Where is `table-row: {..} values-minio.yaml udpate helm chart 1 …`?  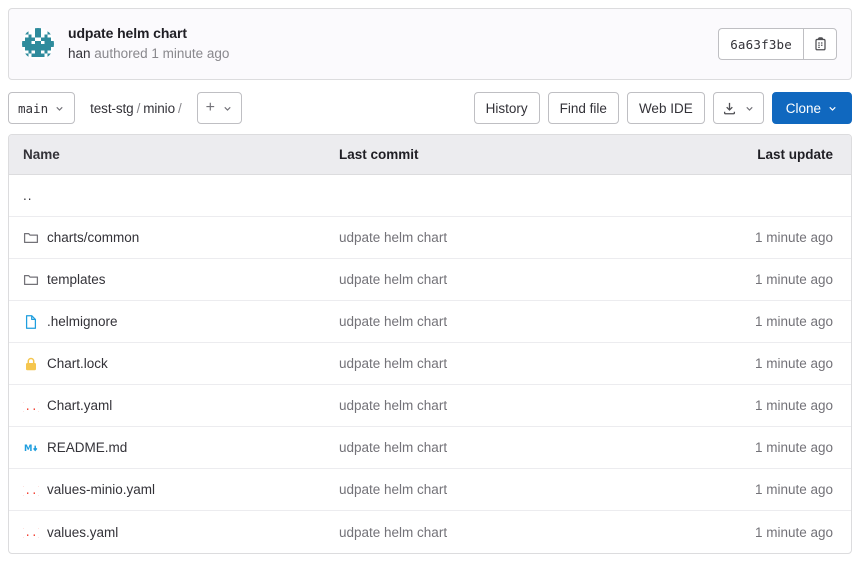 table-row: {..} values-minio.yaml udpate helm chart 1 … is located at coordinates (430, 490).